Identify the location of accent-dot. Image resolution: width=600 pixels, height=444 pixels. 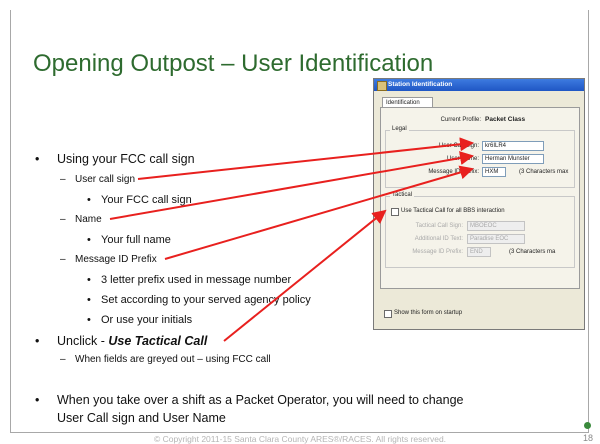
(587, 425).